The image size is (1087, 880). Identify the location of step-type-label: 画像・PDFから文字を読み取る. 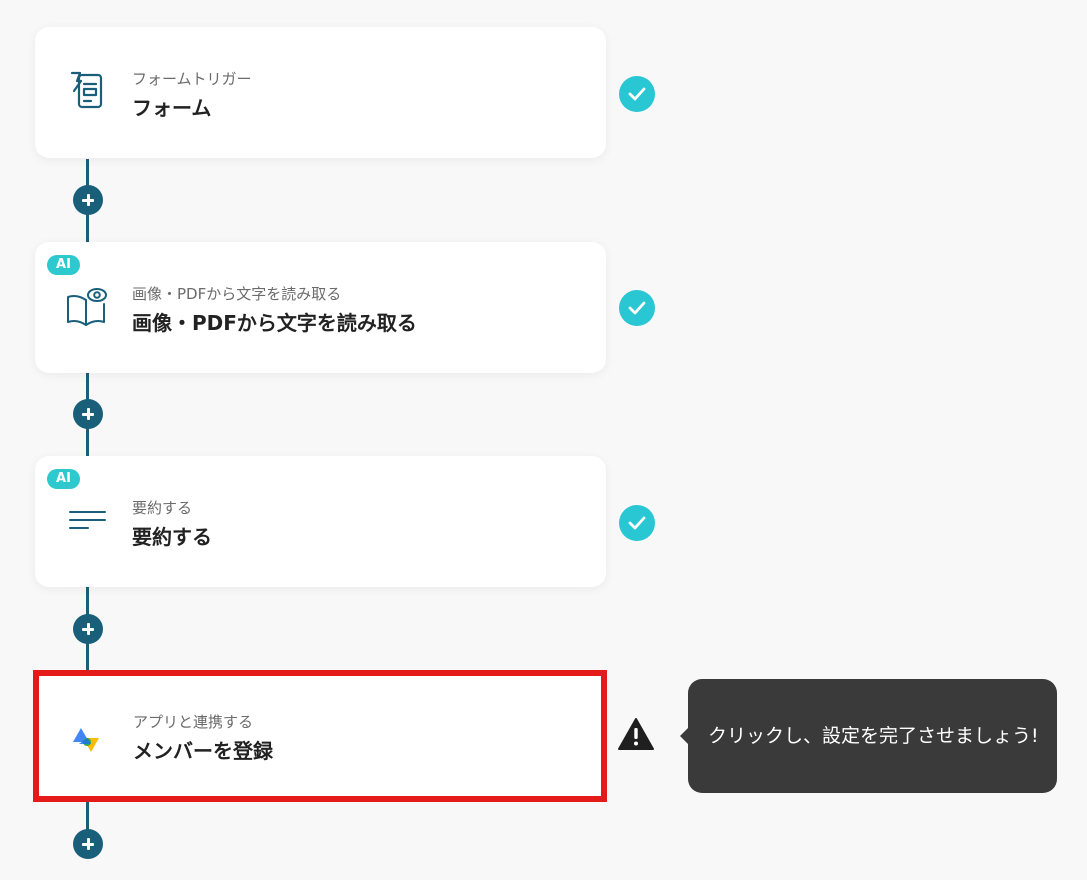
(237, 294).